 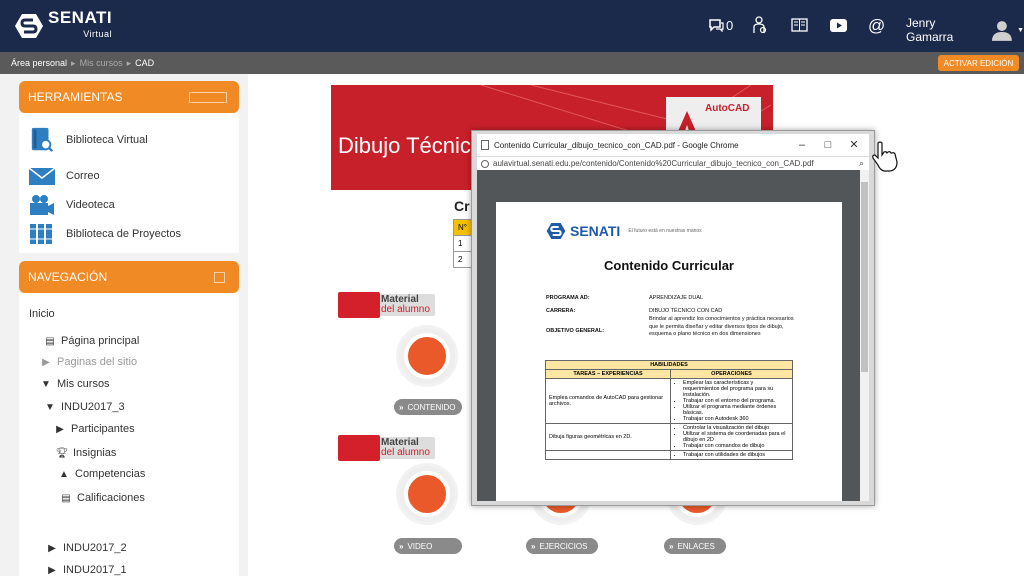 I want to click on links-button: » ENLACES, so click(x=695, y=546).